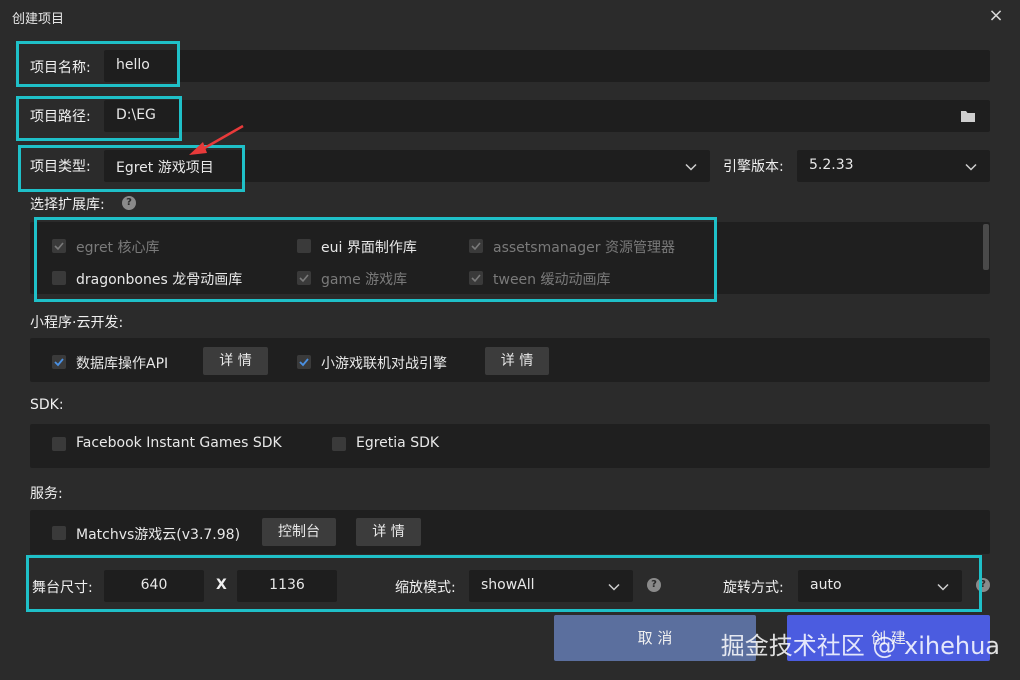 This screenshot has width=1020, height=680. Describe the element at coordinates (508, 585) in the screenshot. I see `scale-mode-value: showAll` at that location.